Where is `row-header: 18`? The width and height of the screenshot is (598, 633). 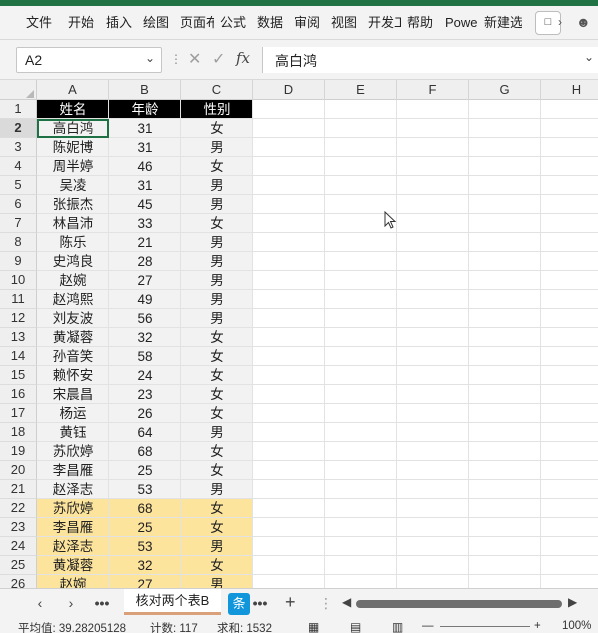 row-header: 18 is located at coordinates (18, 432).